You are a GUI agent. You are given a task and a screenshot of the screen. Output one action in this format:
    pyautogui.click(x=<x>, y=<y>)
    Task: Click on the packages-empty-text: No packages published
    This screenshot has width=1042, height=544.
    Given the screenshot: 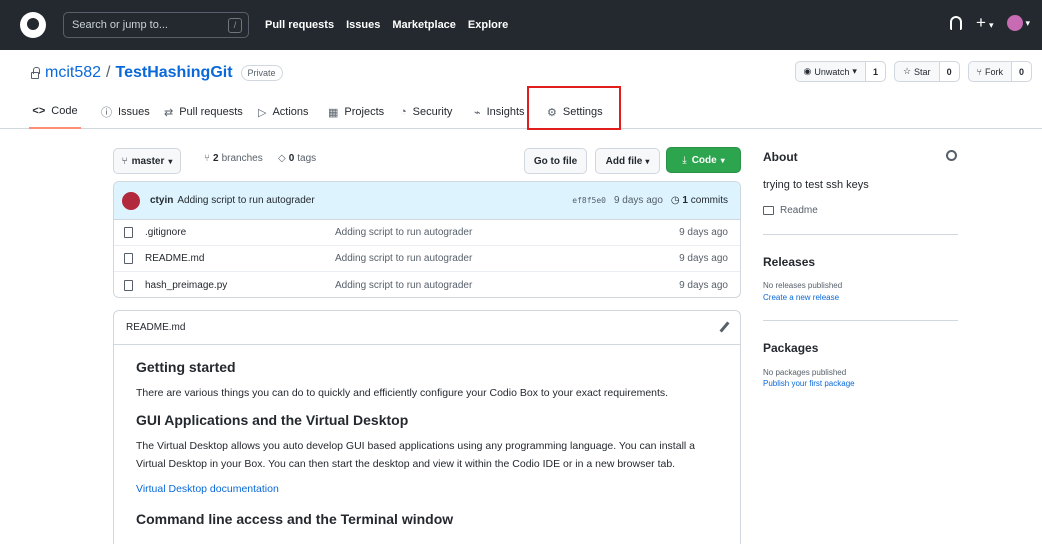 What is the action you would take?
    pyautogui.click(x=805, y=372)
    